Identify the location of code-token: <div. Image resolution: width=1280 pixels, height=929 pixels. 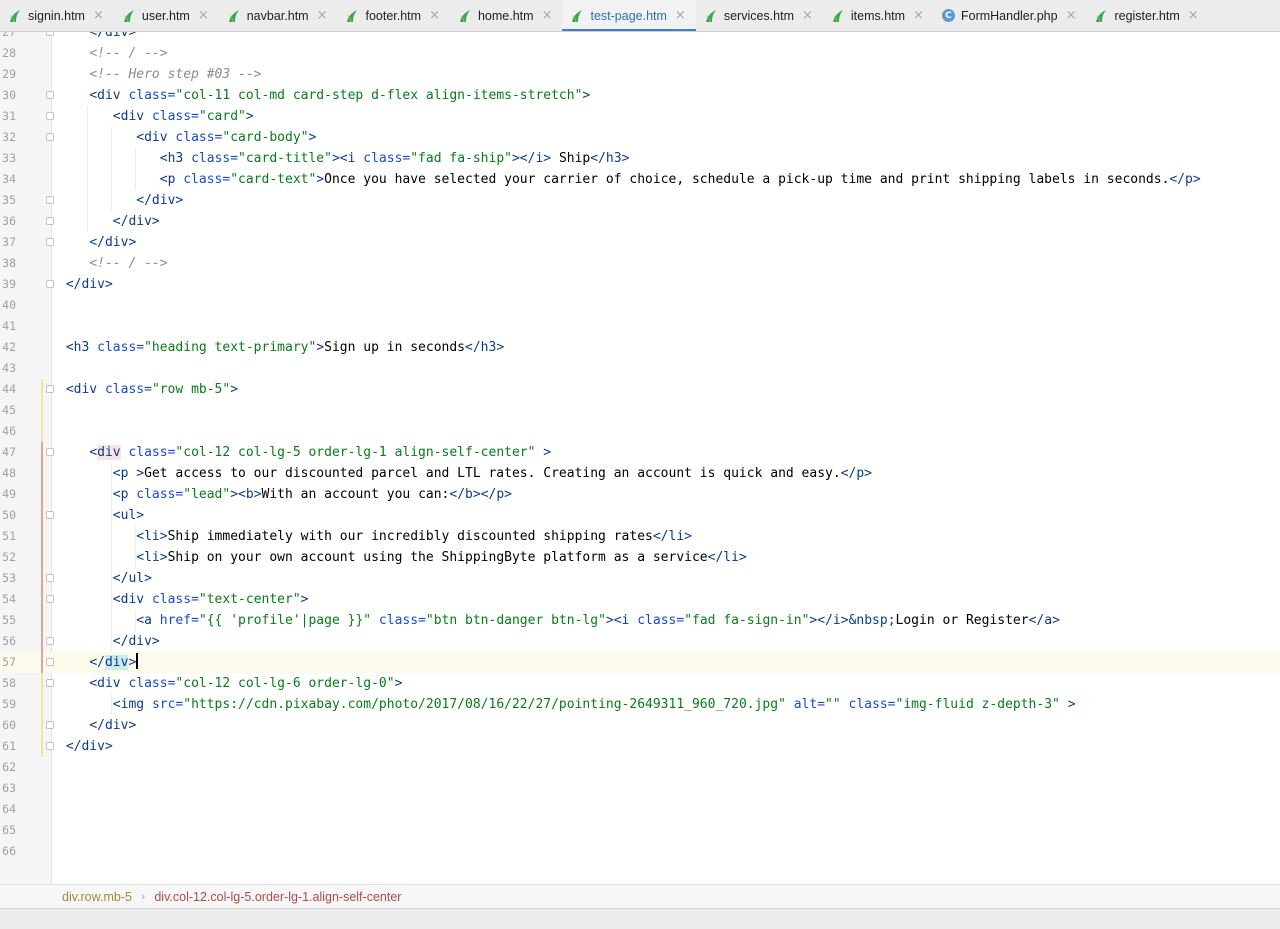
(109, 683).